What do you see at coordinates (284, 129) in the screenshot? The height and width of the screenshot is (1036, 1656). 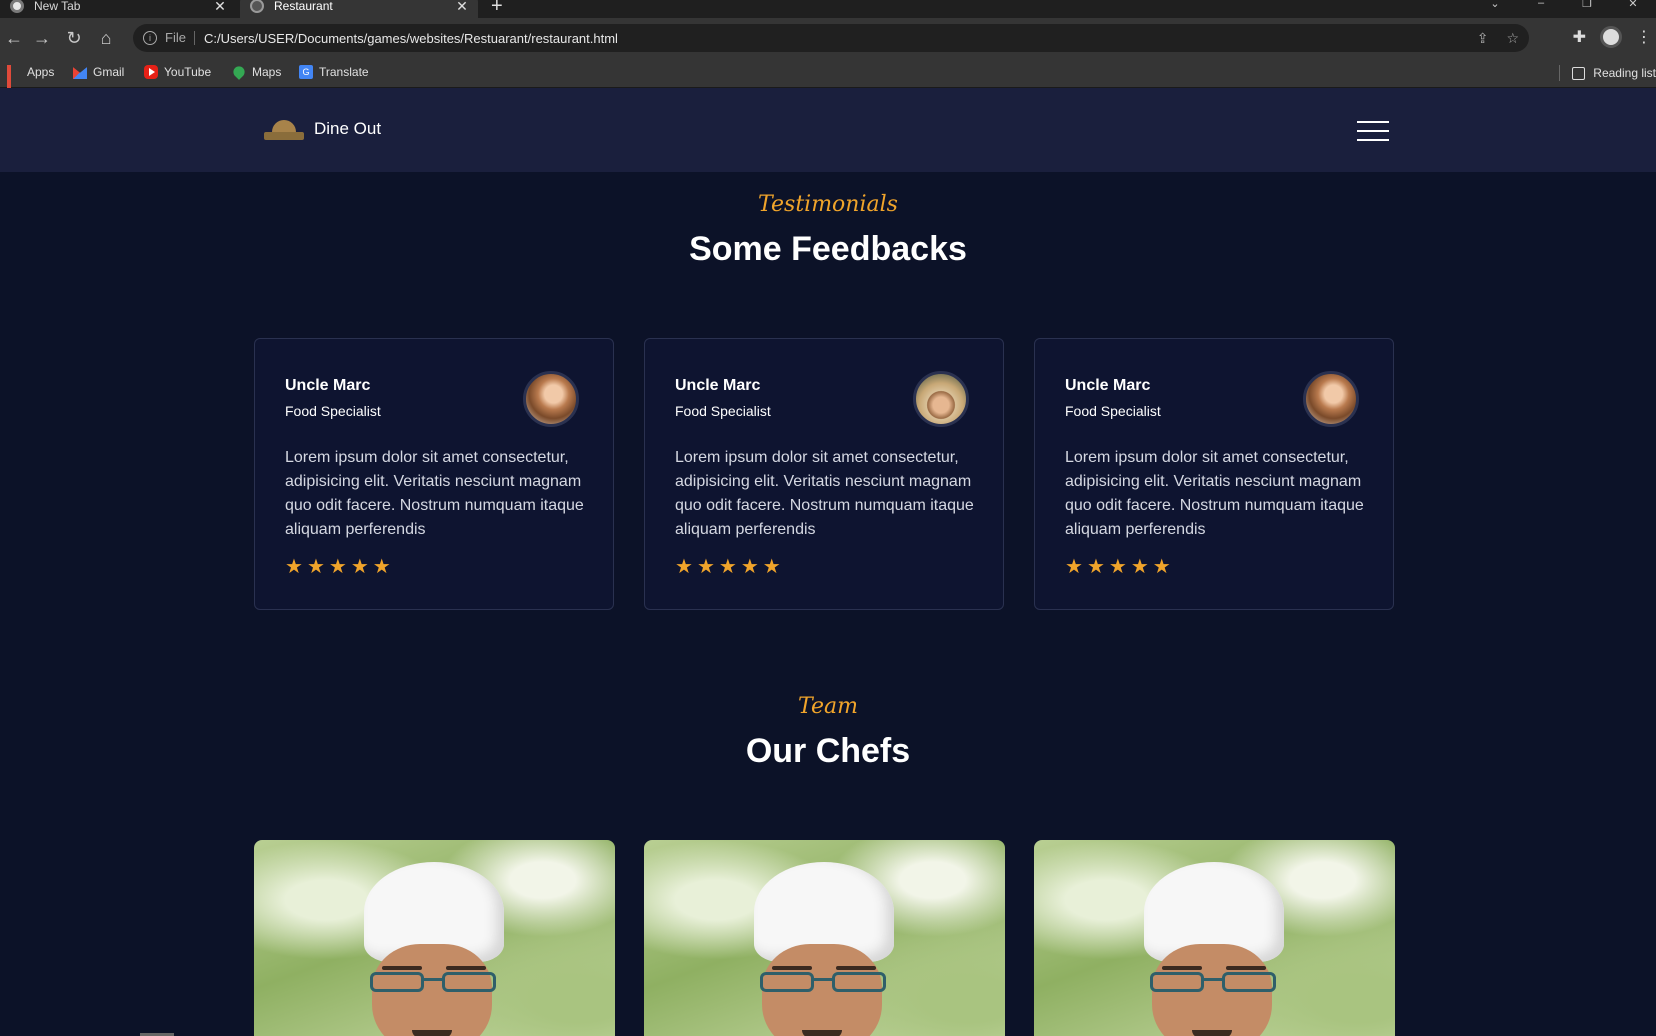 I see `cloche-logo-icon` at bounding box center [284, 129].